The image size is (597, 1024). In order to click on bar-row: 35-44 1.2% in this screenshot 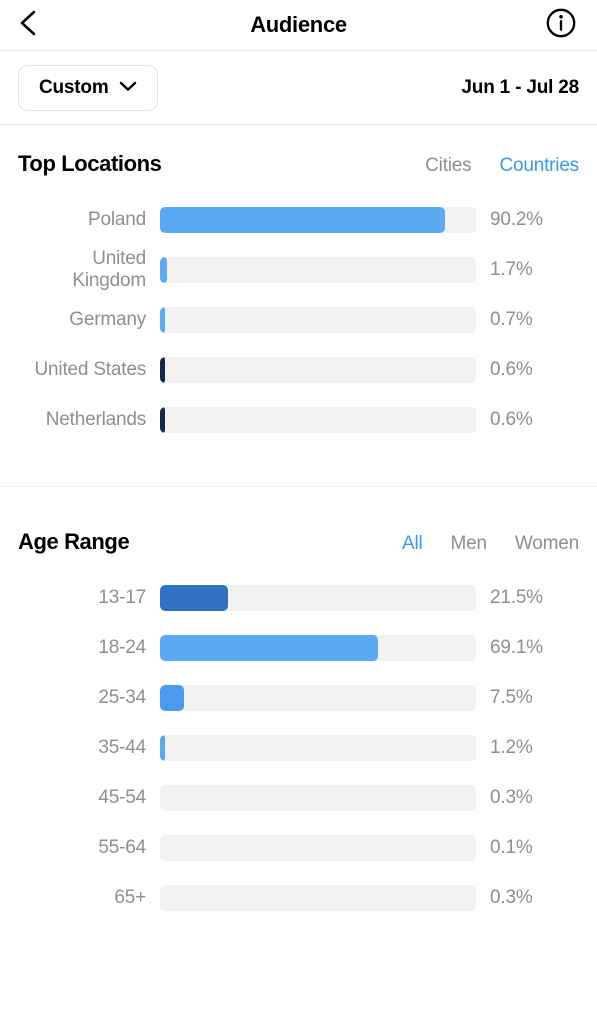, I will do `click(298, 748)`.